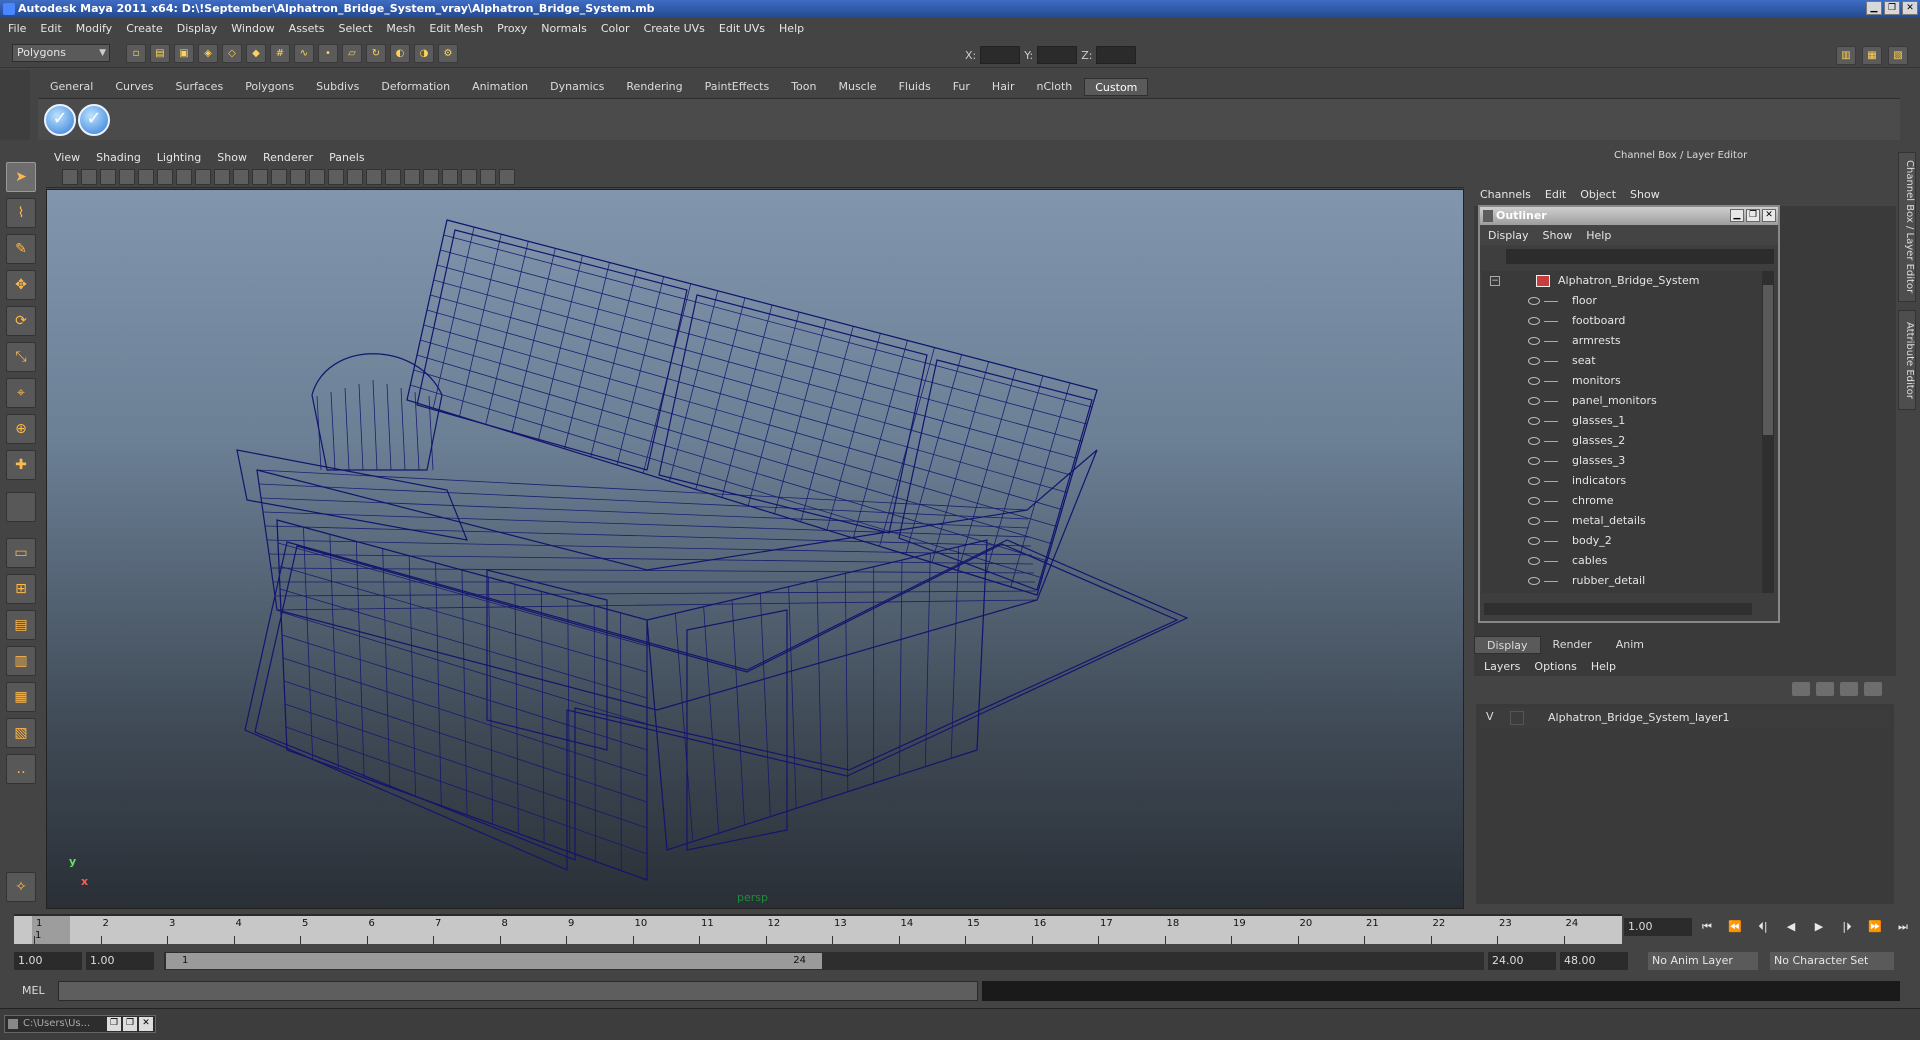  I want to click on current-time-field: 1.00, so click(1658, 927).